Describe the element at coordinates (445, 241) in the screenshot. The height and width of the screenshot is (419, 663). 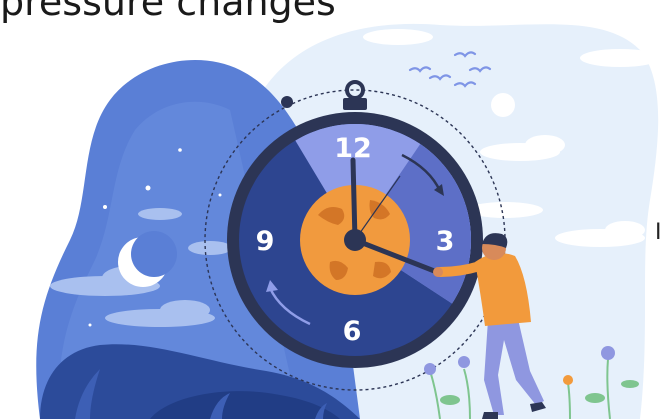
I see `numeral-3: 3` at that location.